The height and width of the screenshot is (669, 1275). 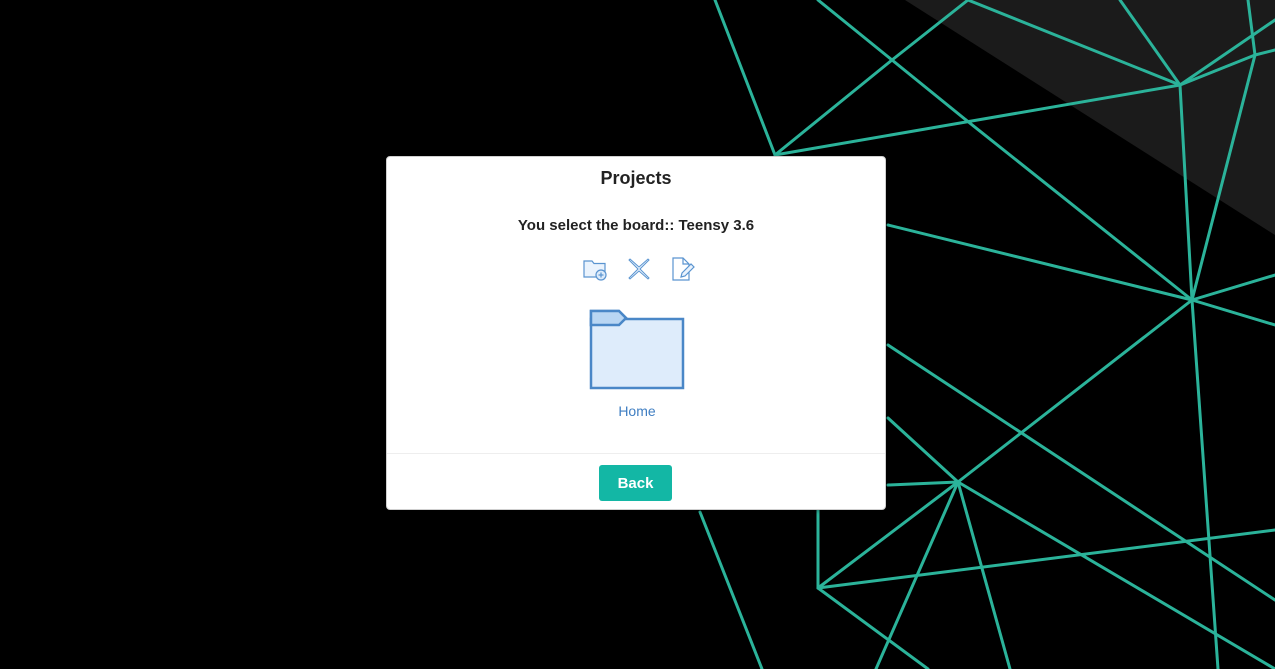 I want to click on folder-label: Home, so click(x=637, y=411).